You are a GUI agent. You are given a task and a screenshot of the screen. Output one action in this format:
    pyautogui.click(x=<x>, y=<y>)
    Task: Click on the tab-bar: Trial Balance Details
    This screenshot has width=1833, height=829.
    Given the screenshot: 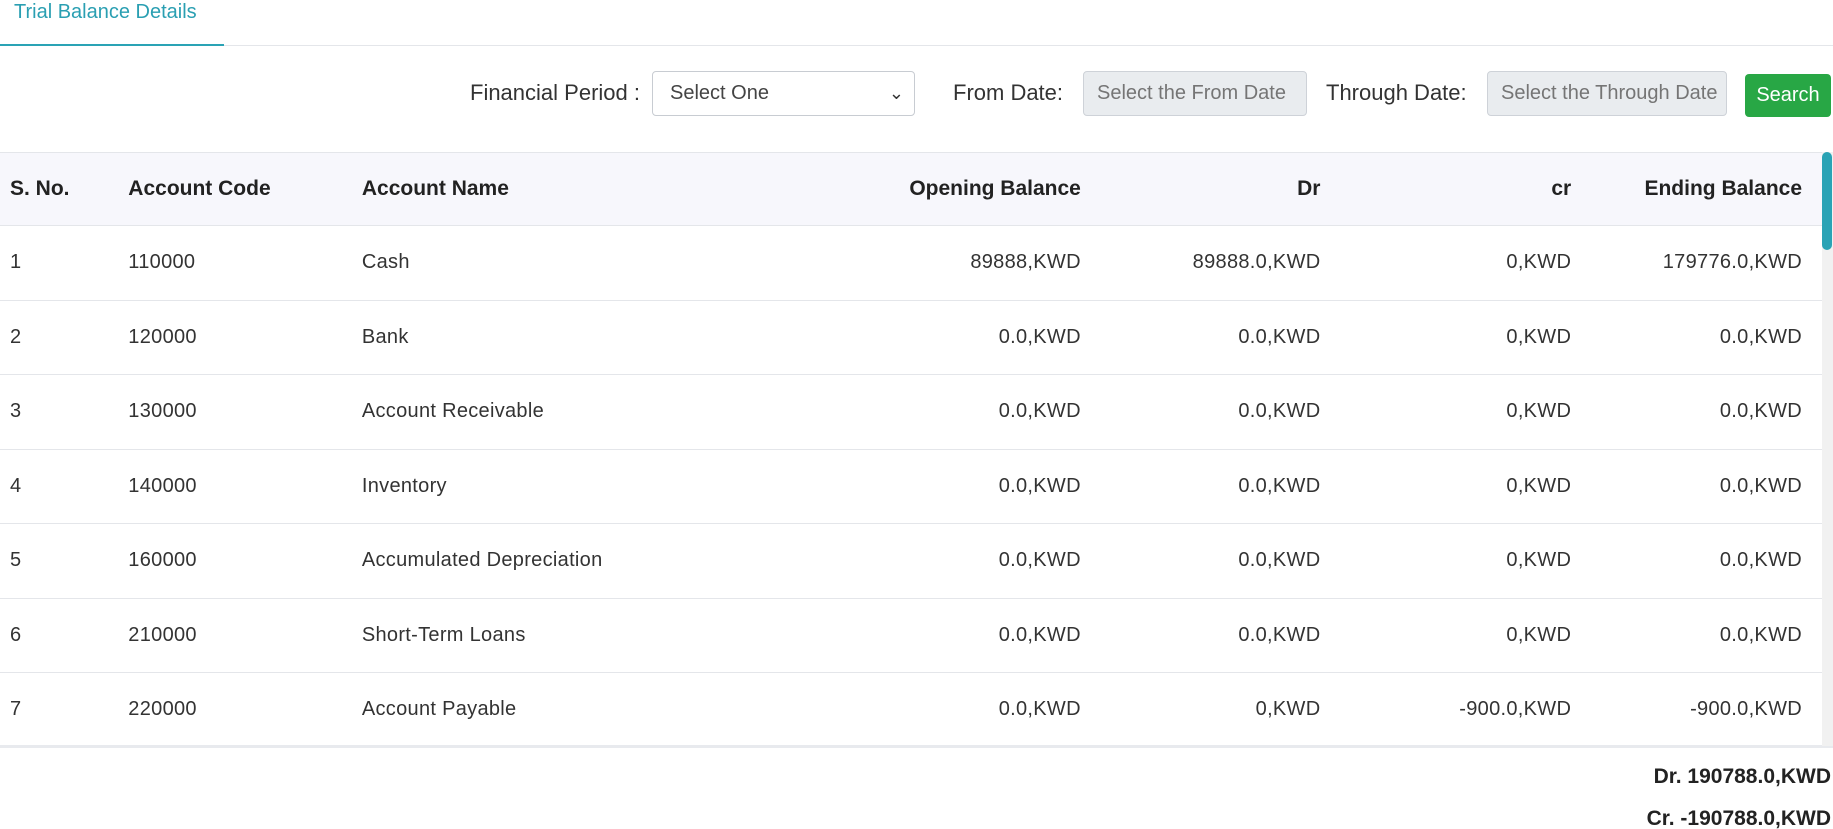 What is the action you would take?
    pyautogui.click(x=916, y=23)
    